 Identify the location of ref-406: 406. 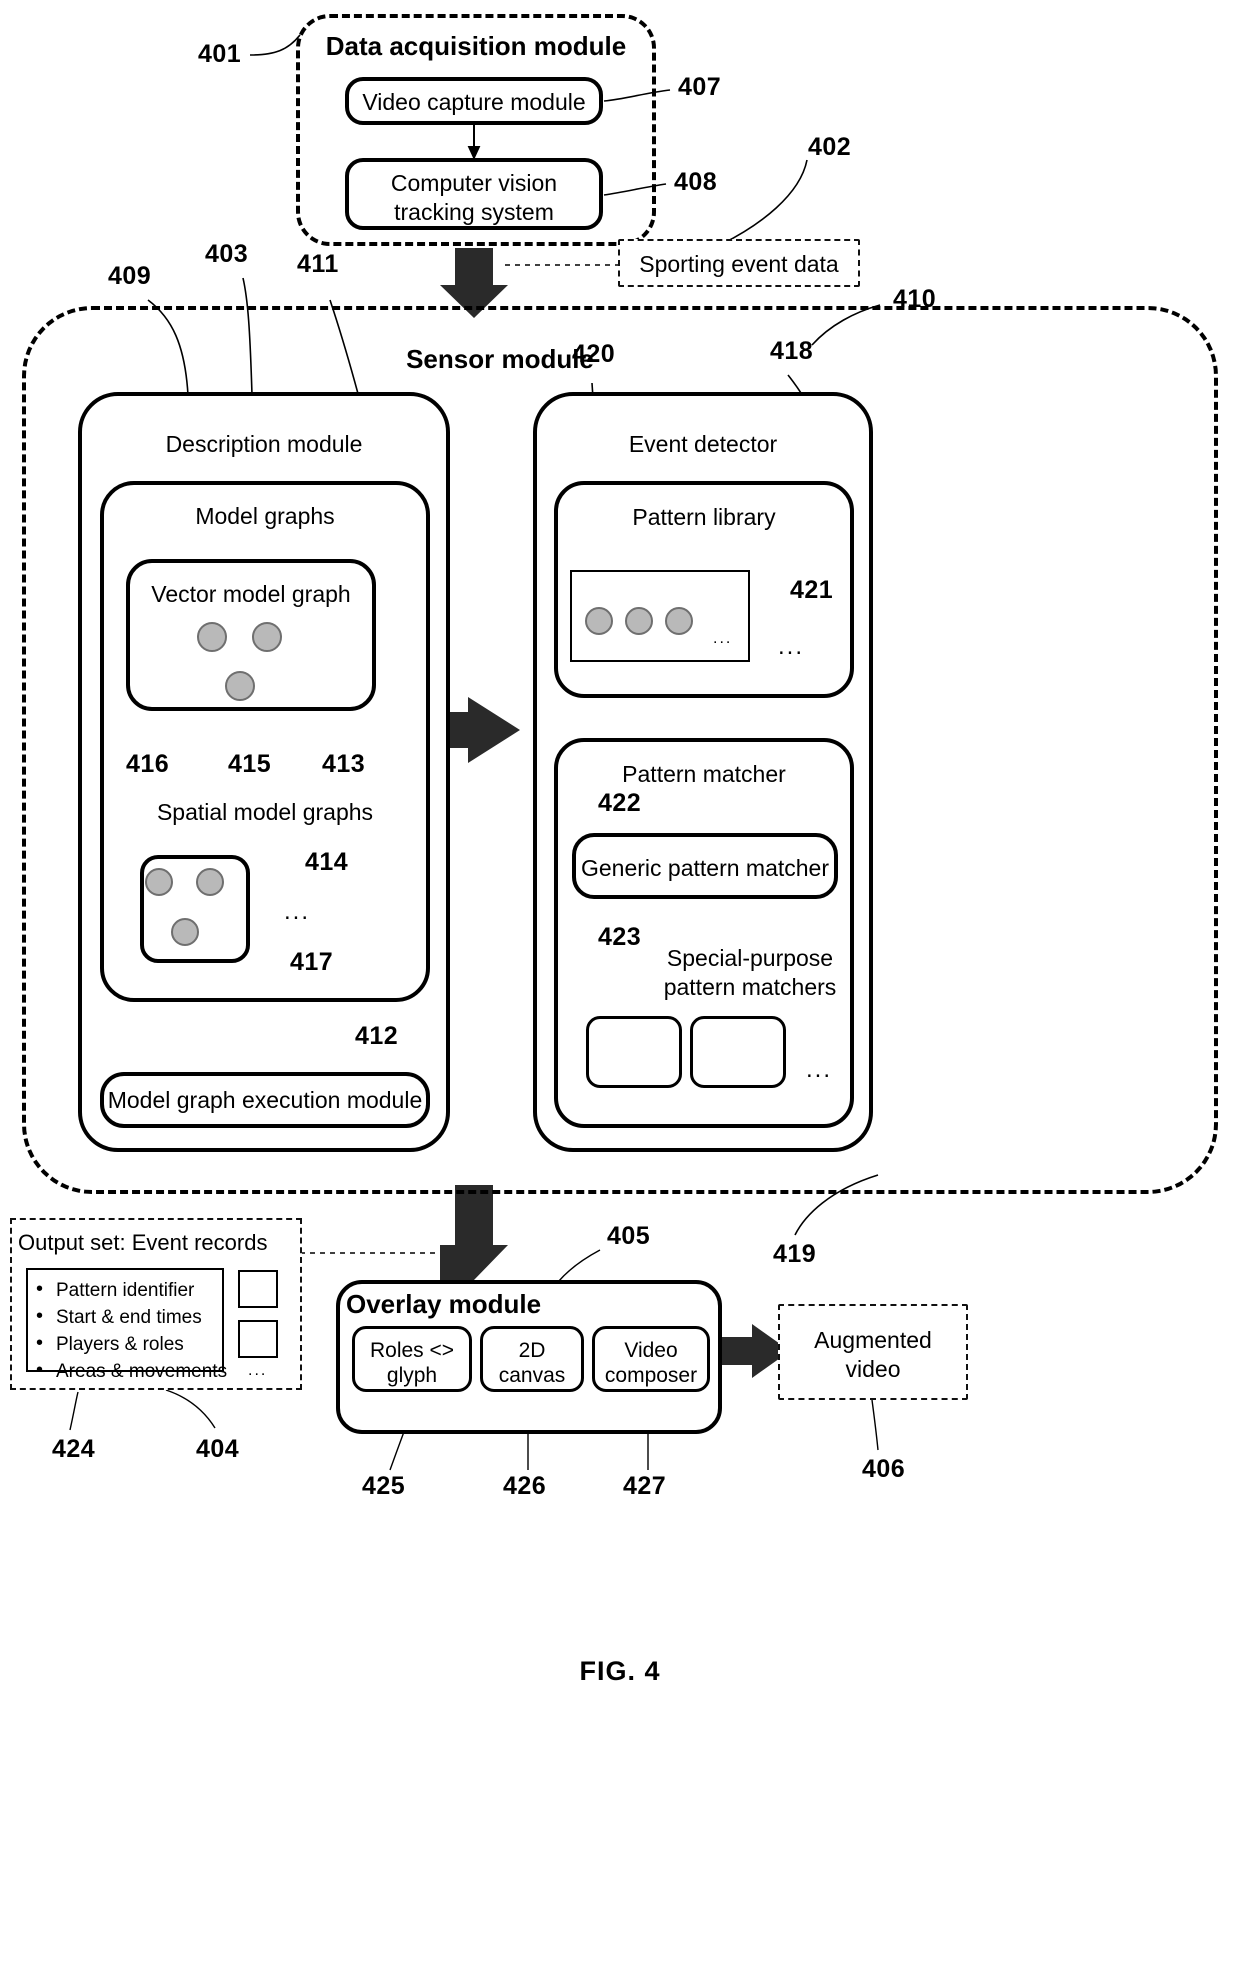
(884, 1469).